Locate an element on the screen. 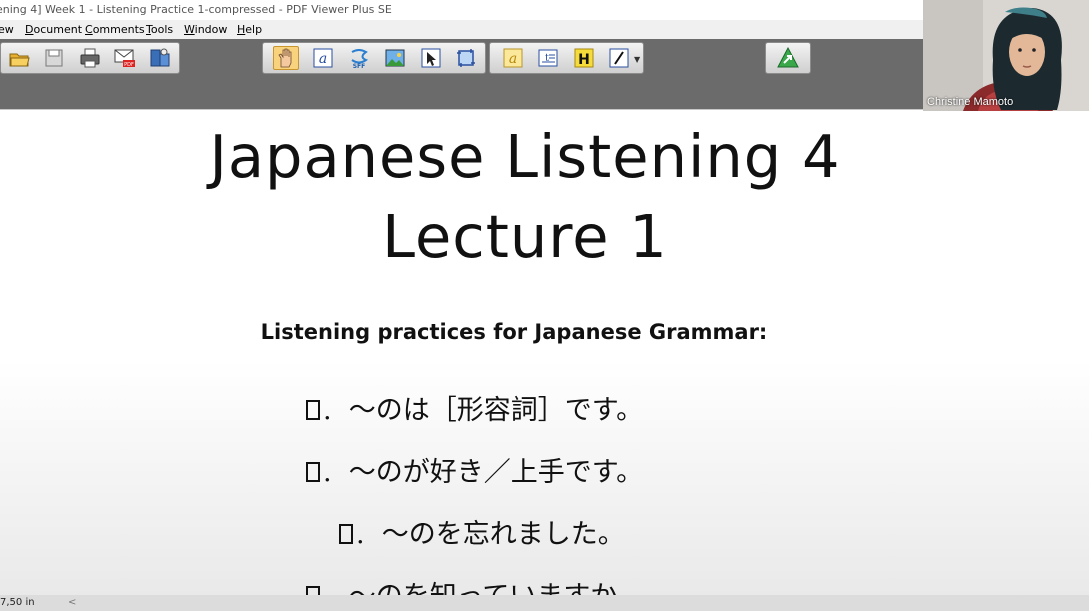 This screenshot has width=1089, height=611. textbox-icon: t is located at coordinates (548, 58).